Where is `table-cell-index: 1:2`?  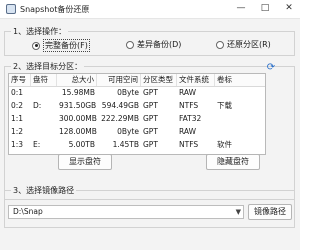
table-cell-index: 1:2 is located at coordinates (17, 131).